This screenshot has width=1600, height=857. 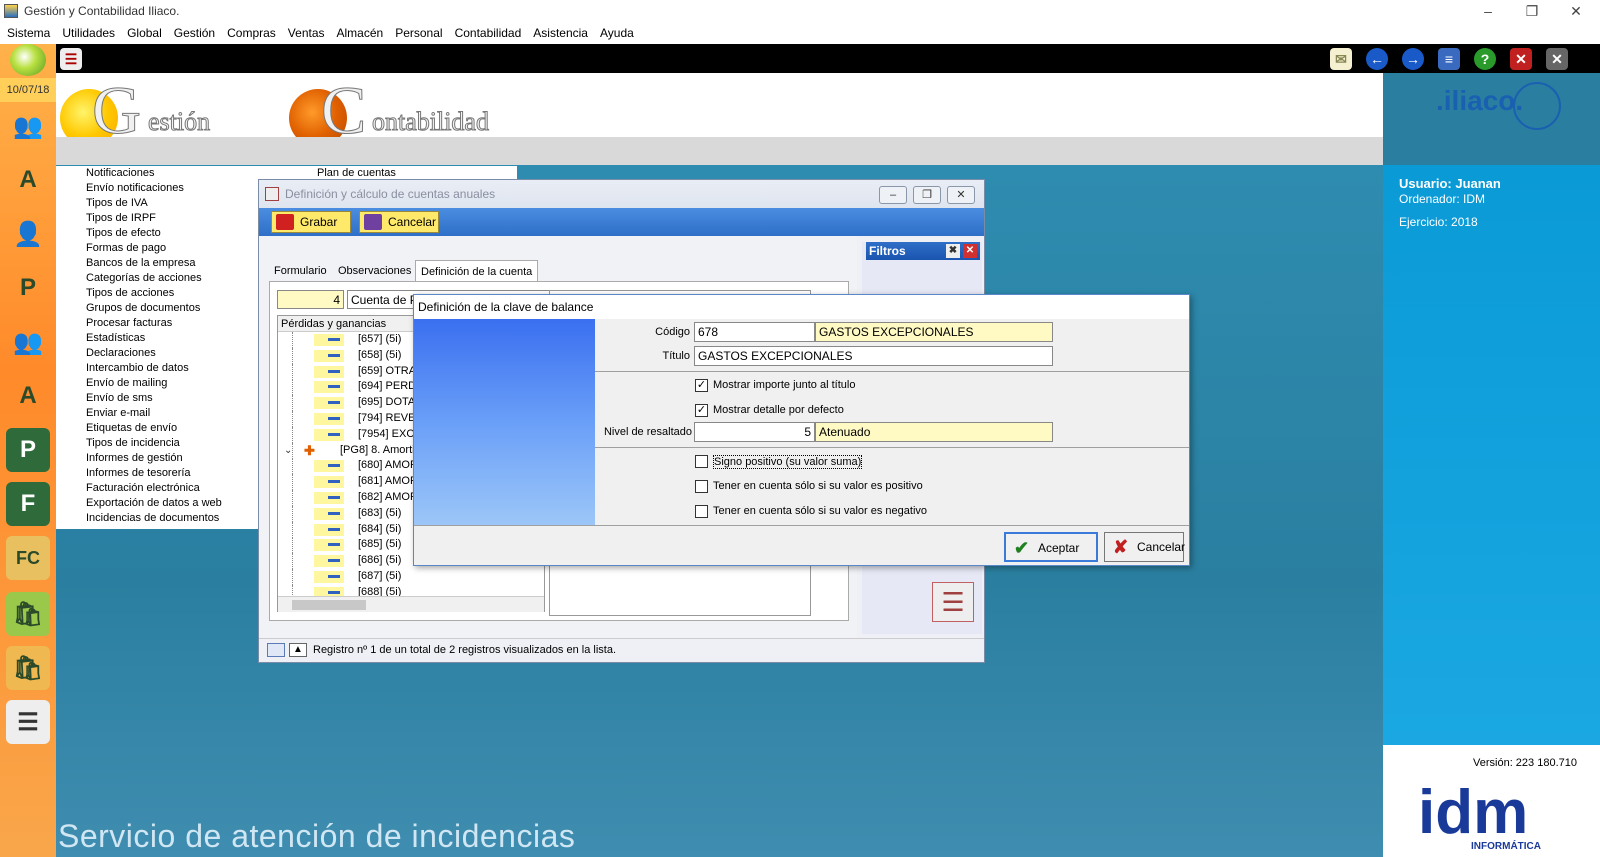 What do you see at coordinates (310, 299) in the screenshot?
I see `number-field: 4` at bounding box center [310, 299].